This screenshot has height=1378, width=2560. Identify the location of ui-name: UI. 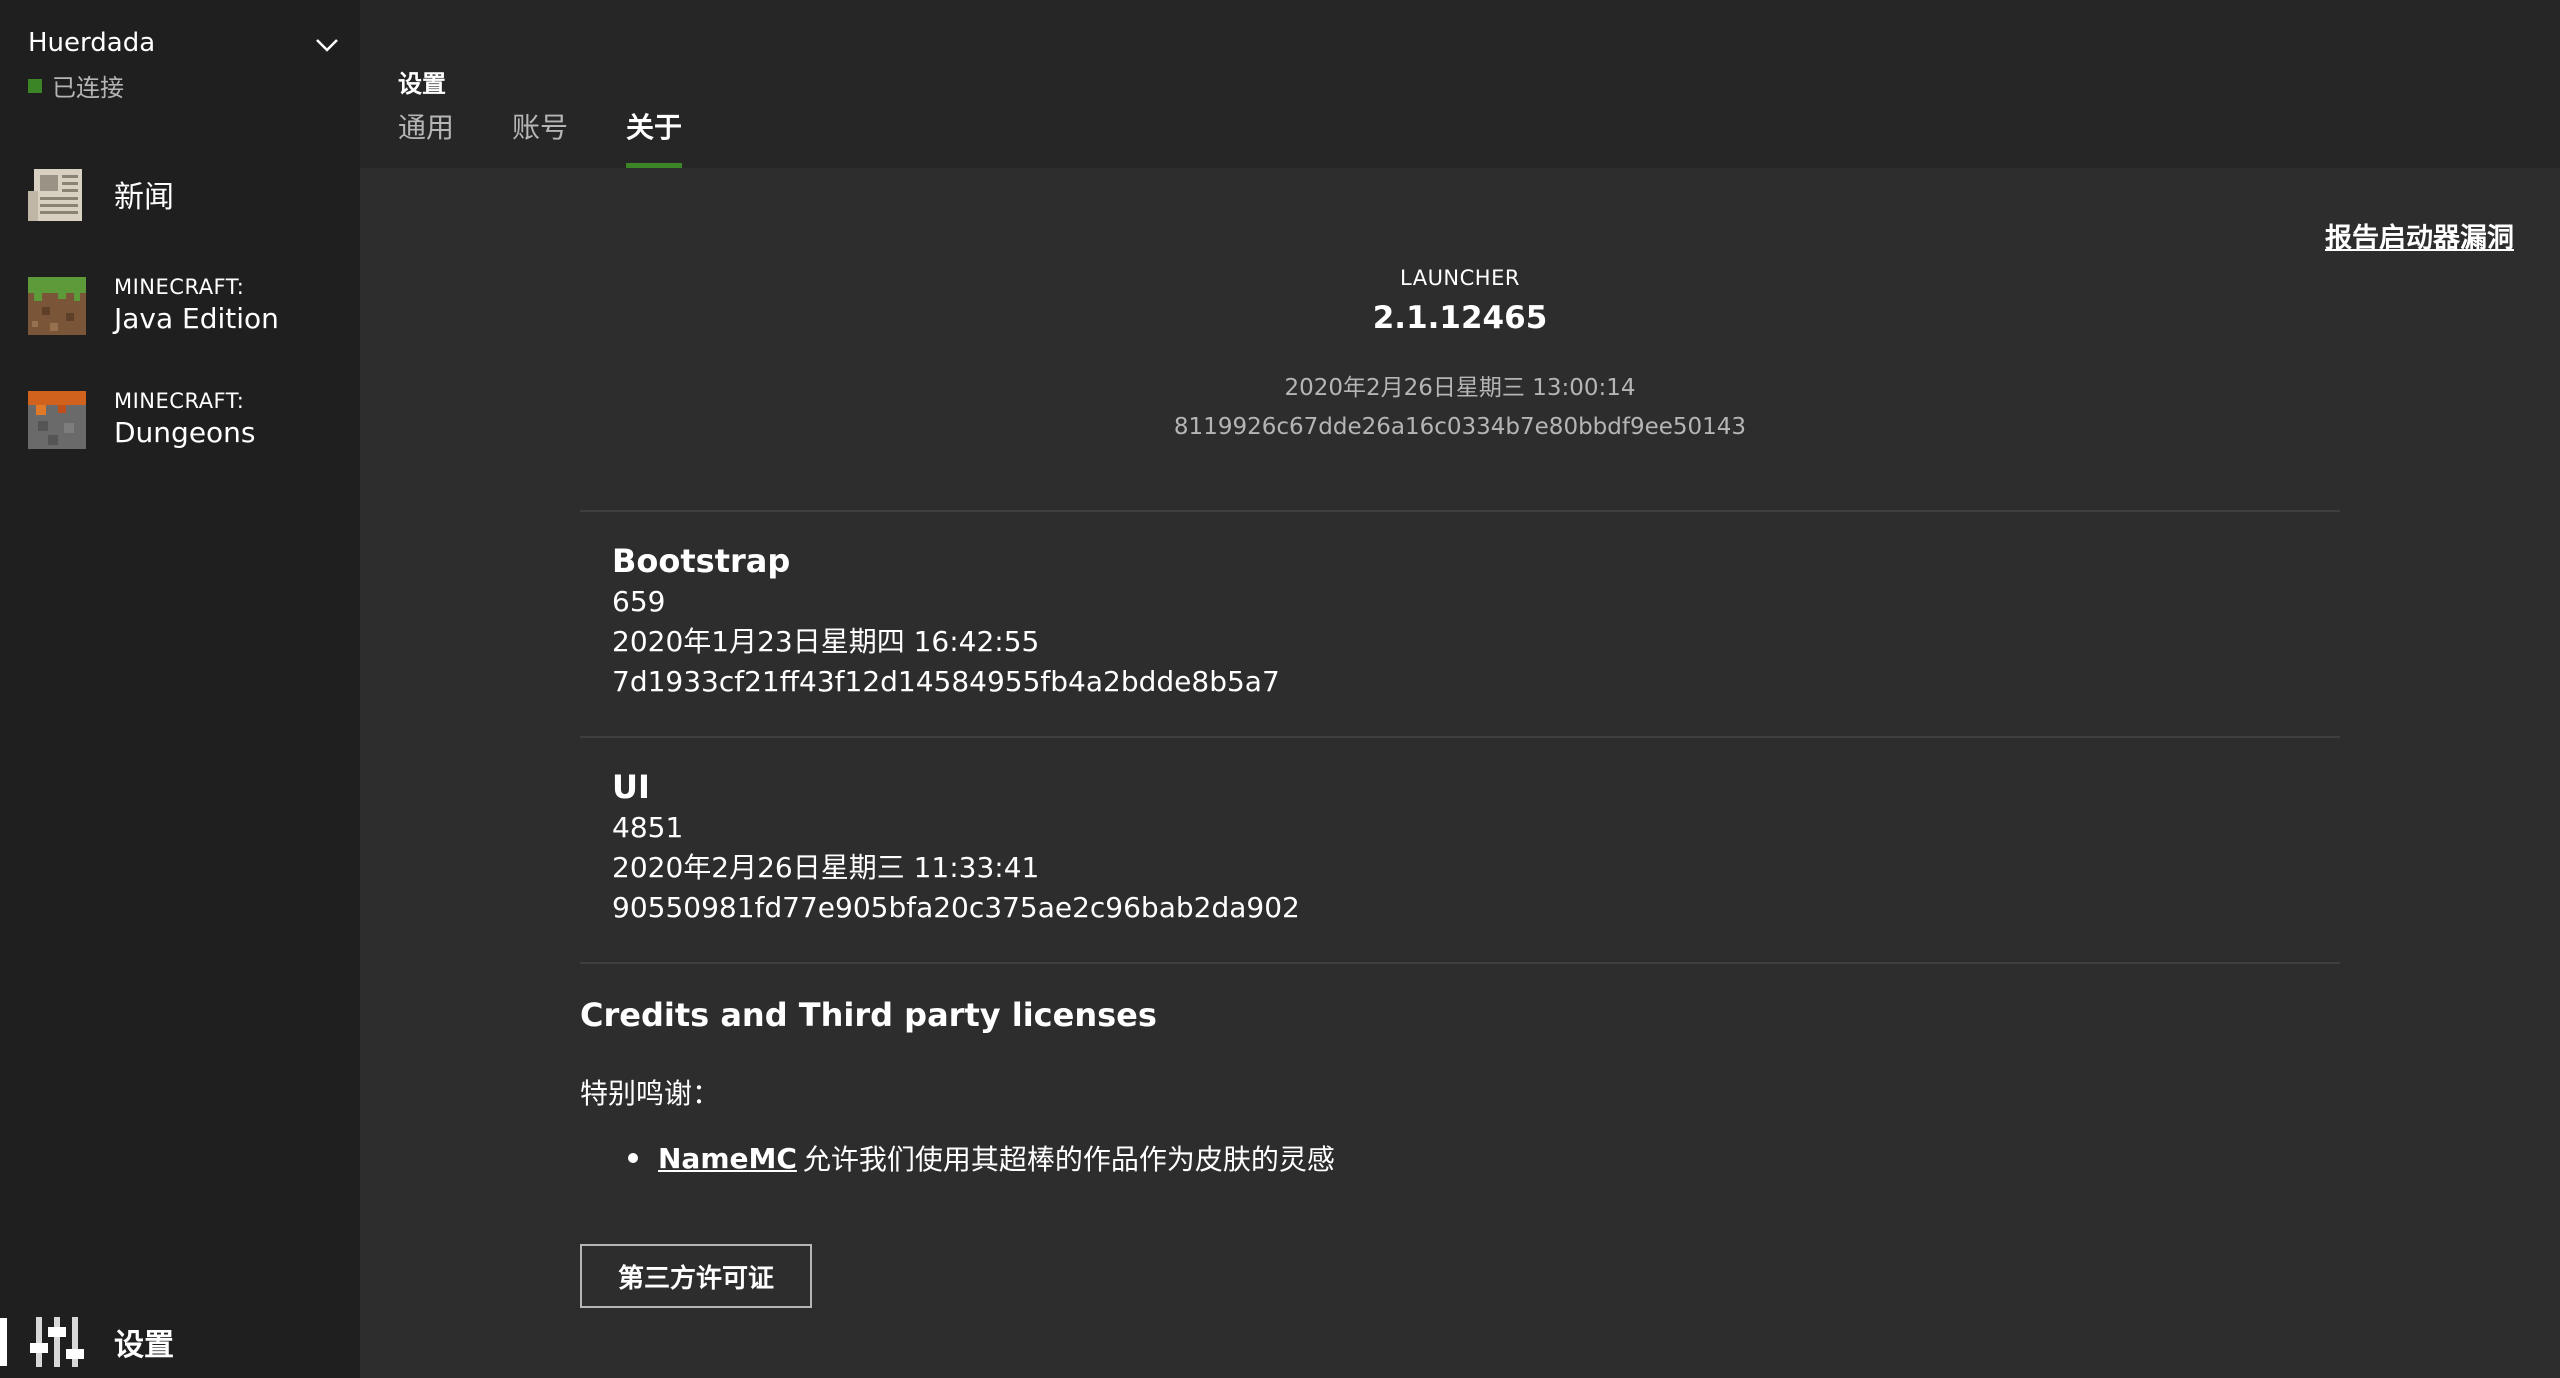
(631, 787).